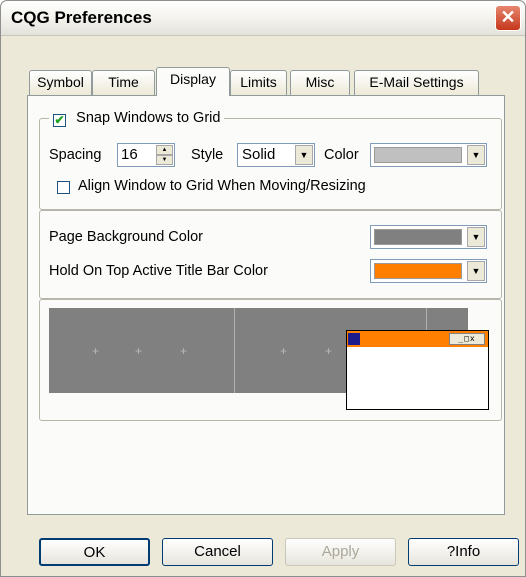  Describe the element at coordinates (217, 552) in the screenshot. I see `cancel-button: Cancel` at that location.